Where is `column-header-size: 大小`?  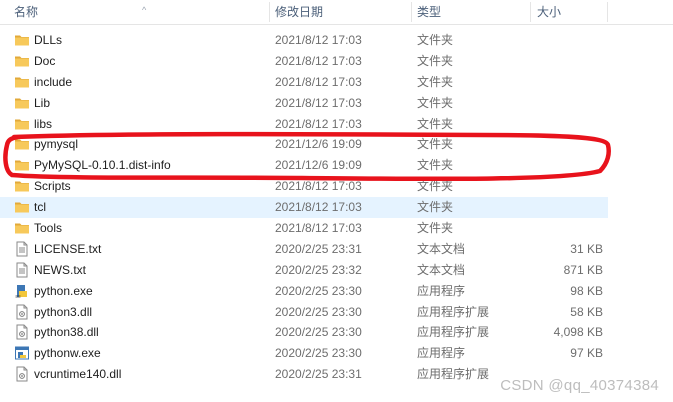
column-header-size: 大小 is located at coordinates (569, 12).